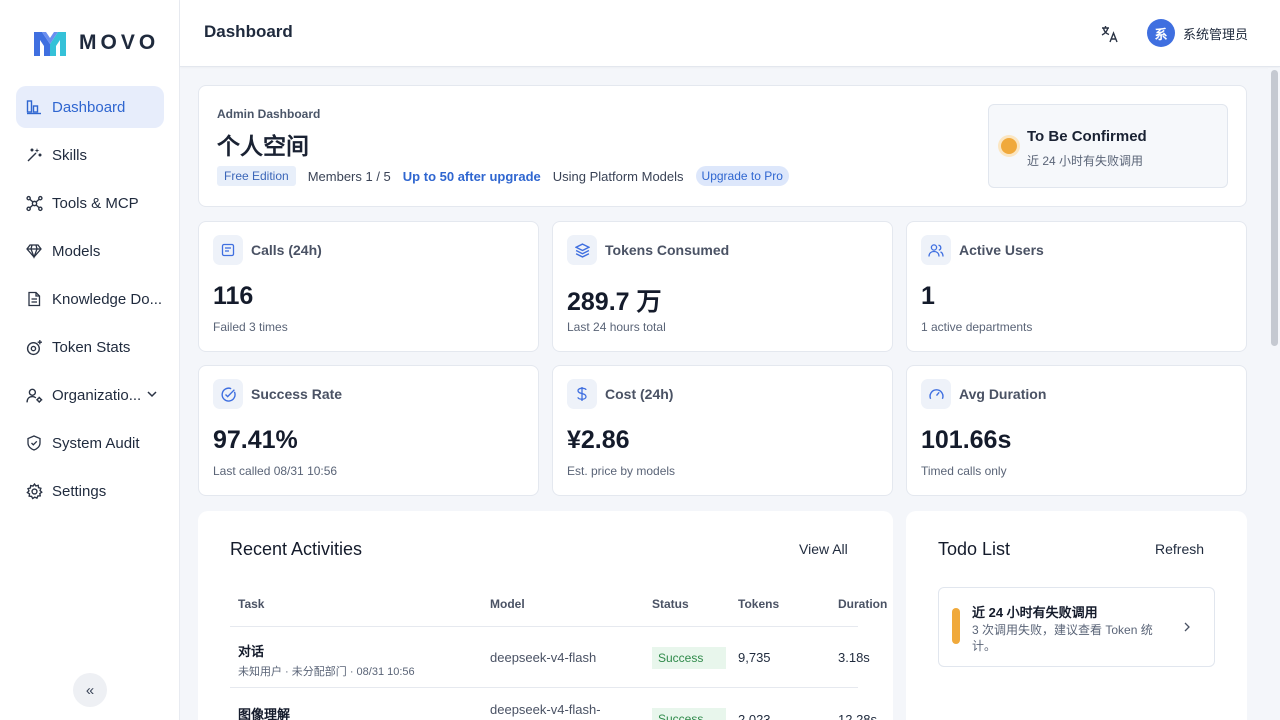 The width and height of the screenshot is (1280, 720). Describe the element at coordinates (34, 203) in the screenshot. I see `network-icon` at that location.